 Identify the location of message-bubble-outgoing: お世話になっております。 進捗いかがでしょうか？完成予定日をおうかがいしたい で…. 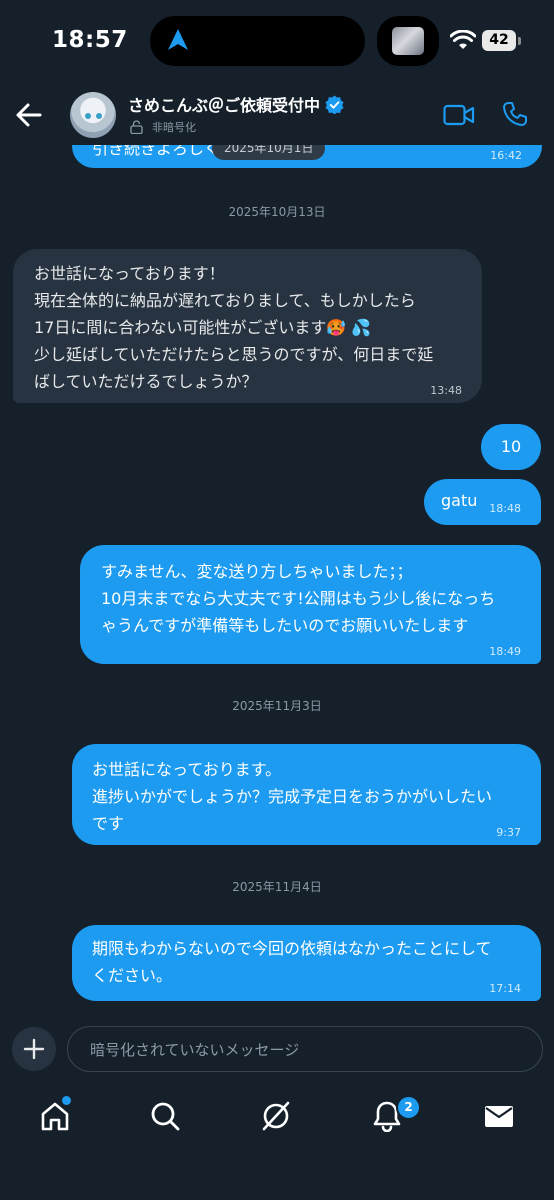
(306, 794).